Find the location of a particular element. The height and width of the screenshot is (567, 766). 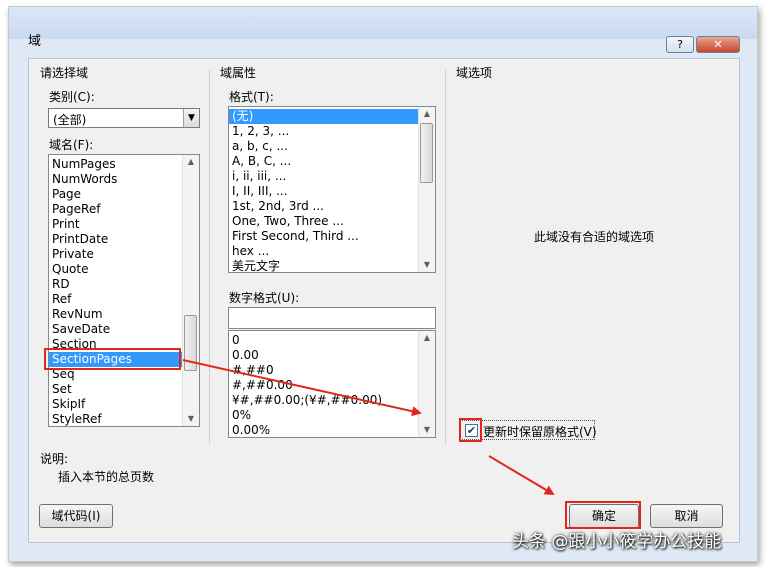

watermark-text: 头条 @跟小小筱学办公技能 is located at coordinates (617, 542).